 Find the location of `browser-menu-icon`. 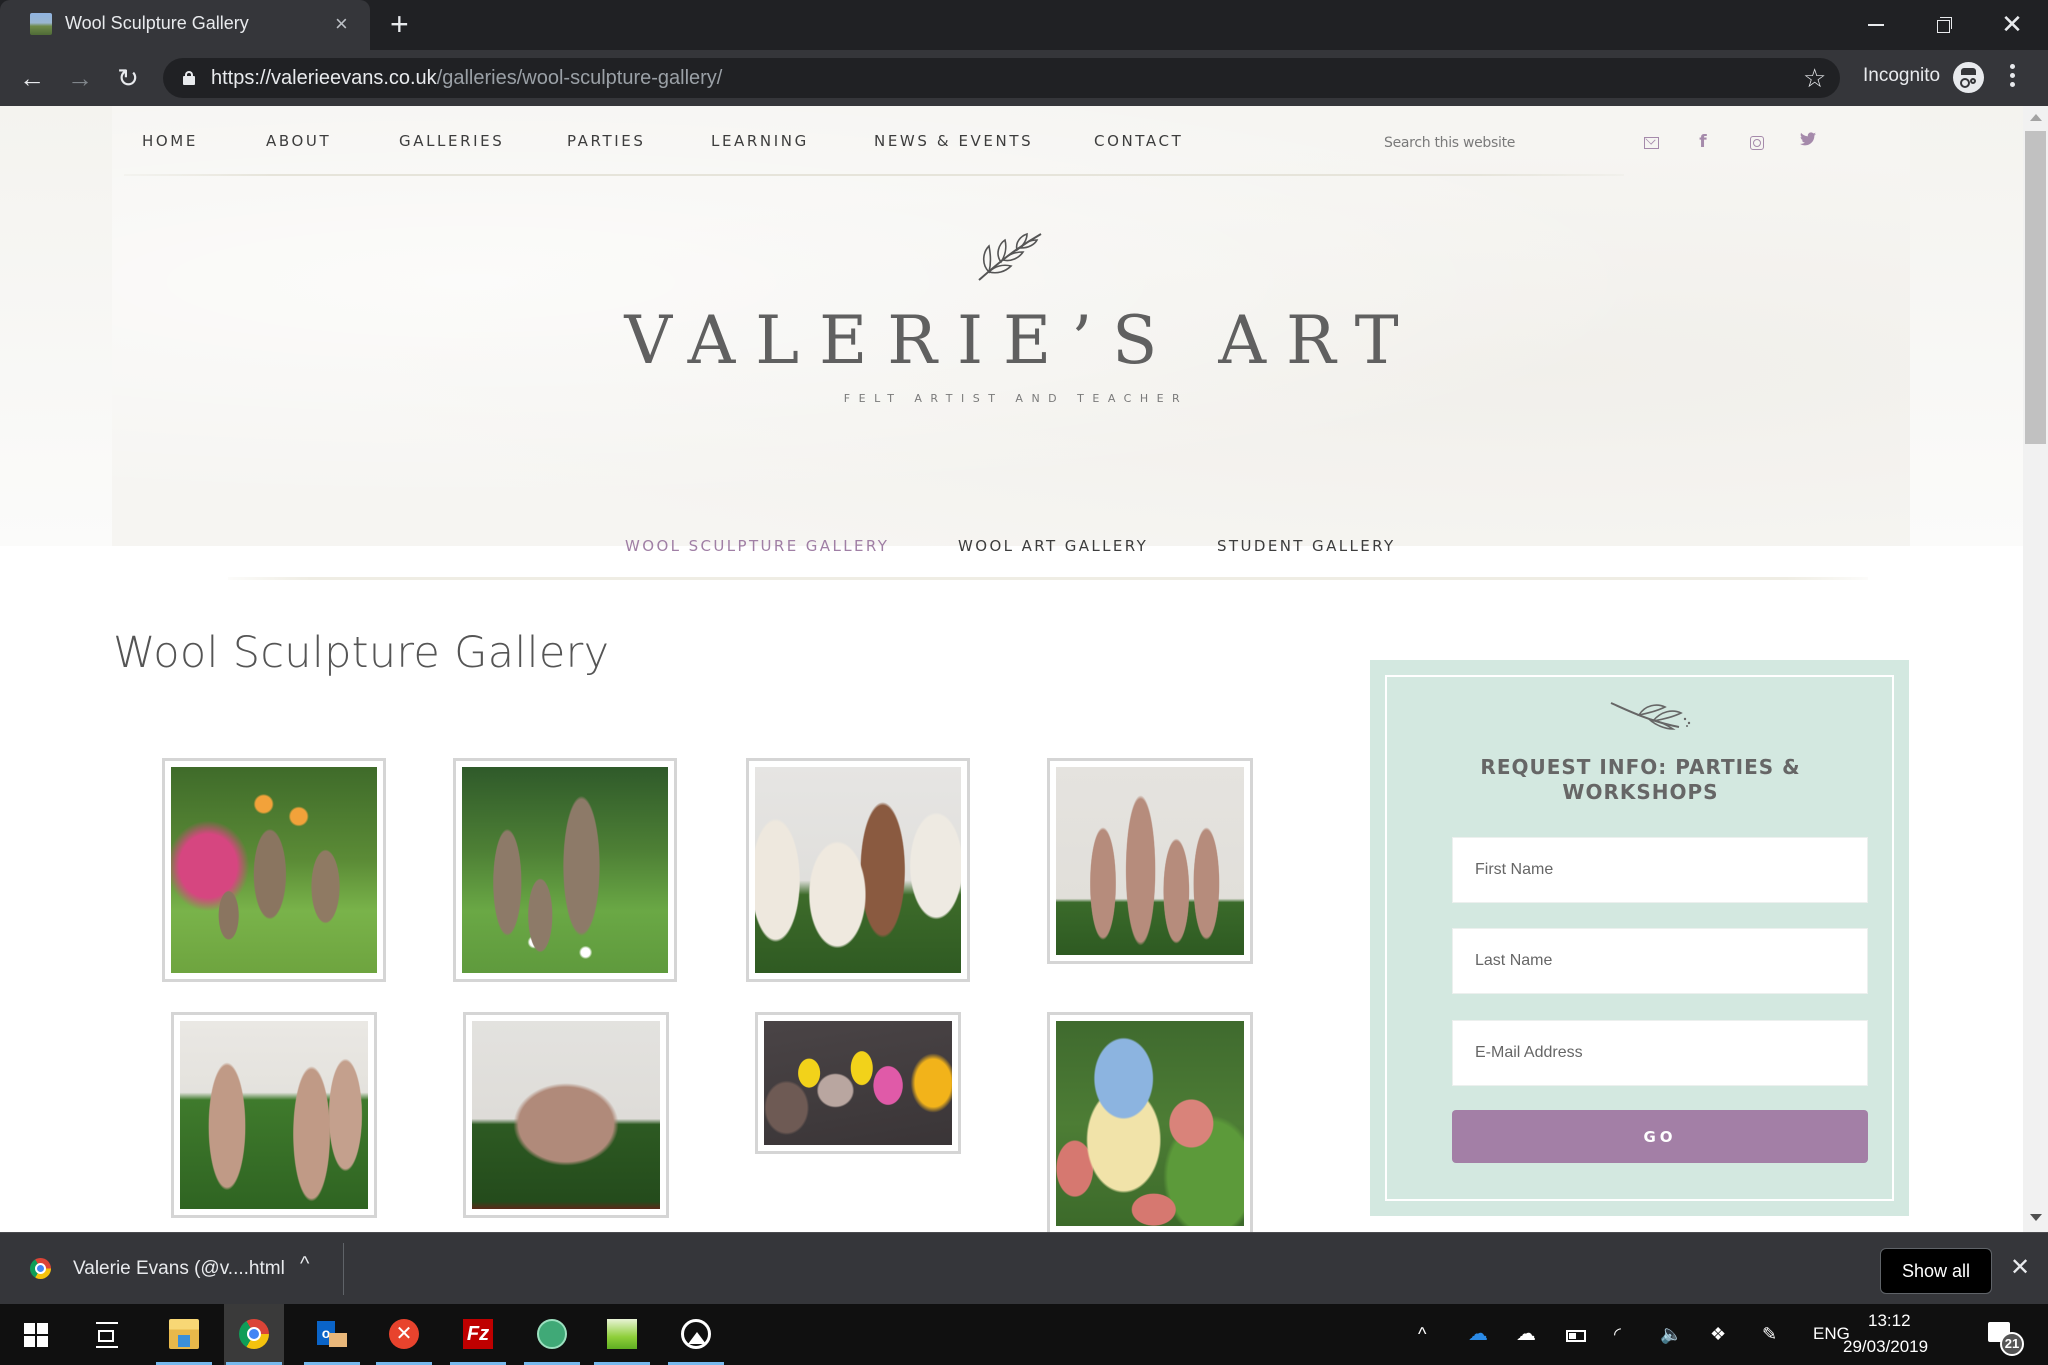

browser-menu-icon is located at coordinates (2012, 78).